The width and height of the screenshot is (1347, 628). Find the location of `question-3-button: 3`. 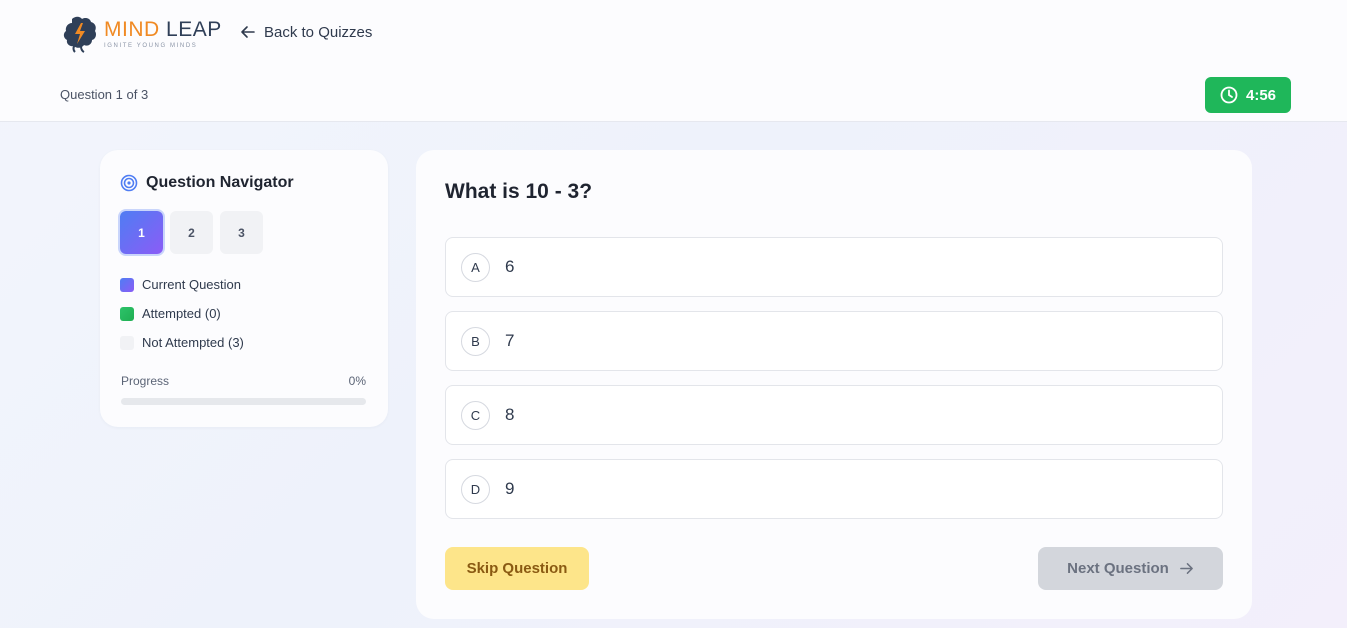

question-3-button: 3 is located at coordinates (241, 232).